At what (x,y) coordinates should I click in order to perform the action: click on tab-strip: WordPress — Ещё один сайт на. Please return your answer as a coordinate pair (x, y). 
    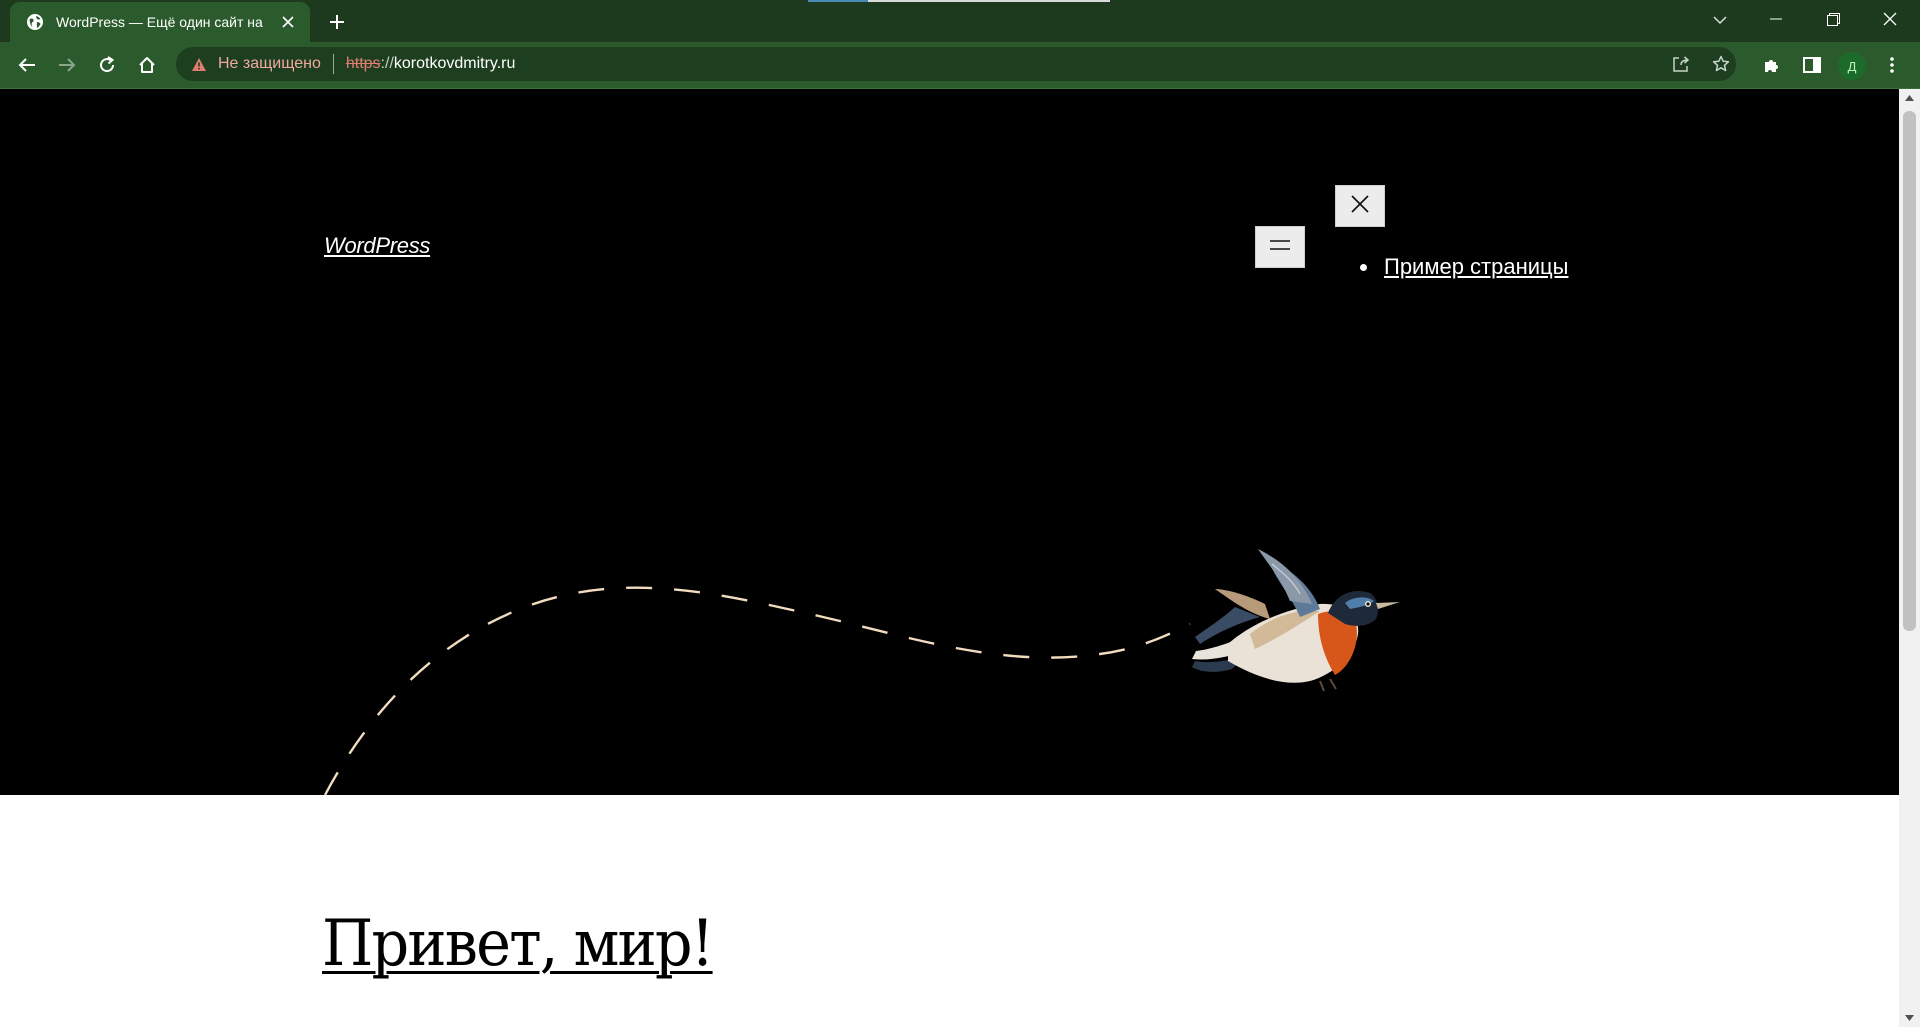
    Looking at the image, I should click on (960, 21).